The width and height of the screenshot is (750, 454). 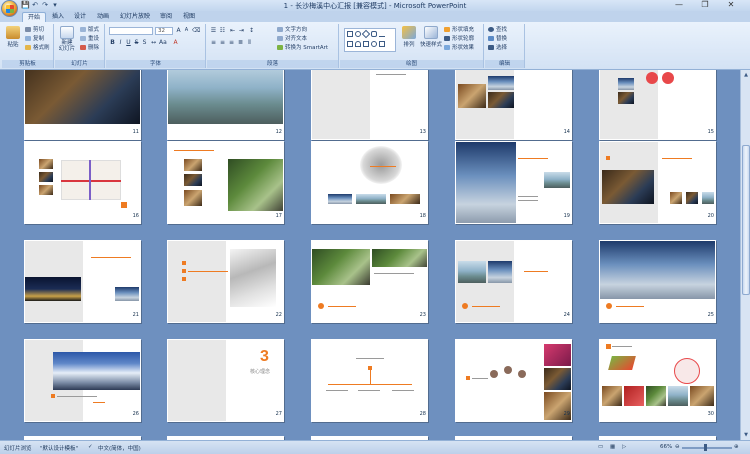 What do you see at coordinates (34, 30) in the screenshot?
I see `cut-button: 剪切` at bounding box center [34, 30].